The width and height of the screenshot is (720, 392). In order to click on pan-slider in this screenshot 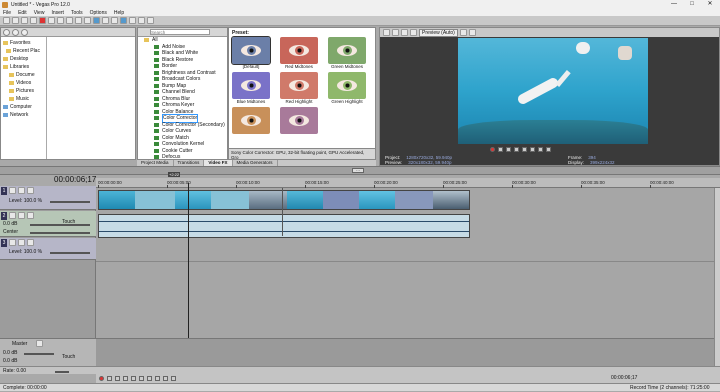, I will do `click(60, 233)`.